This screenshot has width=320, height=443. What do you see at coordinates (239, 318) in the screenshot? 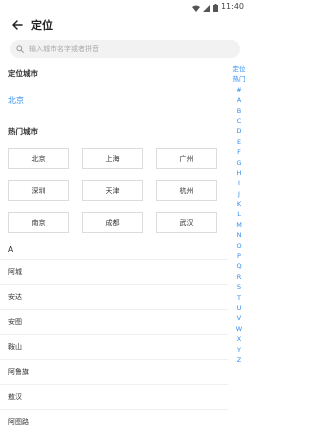
I see `index-item: V` at bounding box center [239, 318].